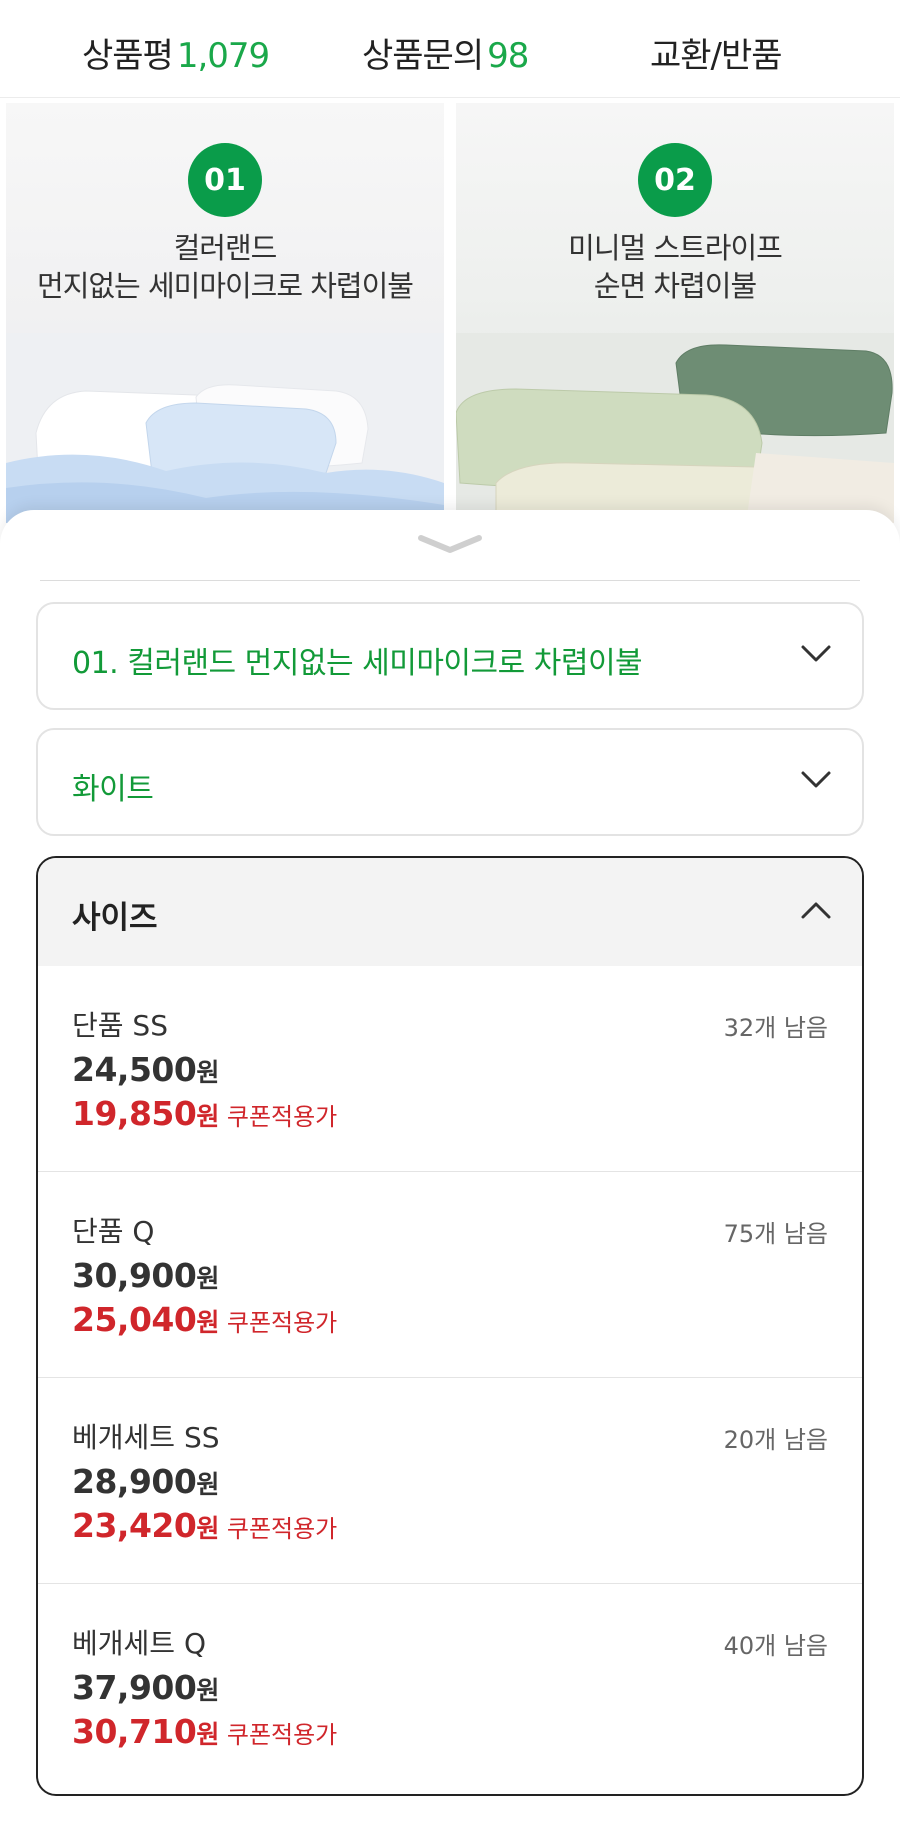  Describe the element at coordinates (423, 56) in the screenshot. I see `tab-questions-label: 상품문의` at that location.